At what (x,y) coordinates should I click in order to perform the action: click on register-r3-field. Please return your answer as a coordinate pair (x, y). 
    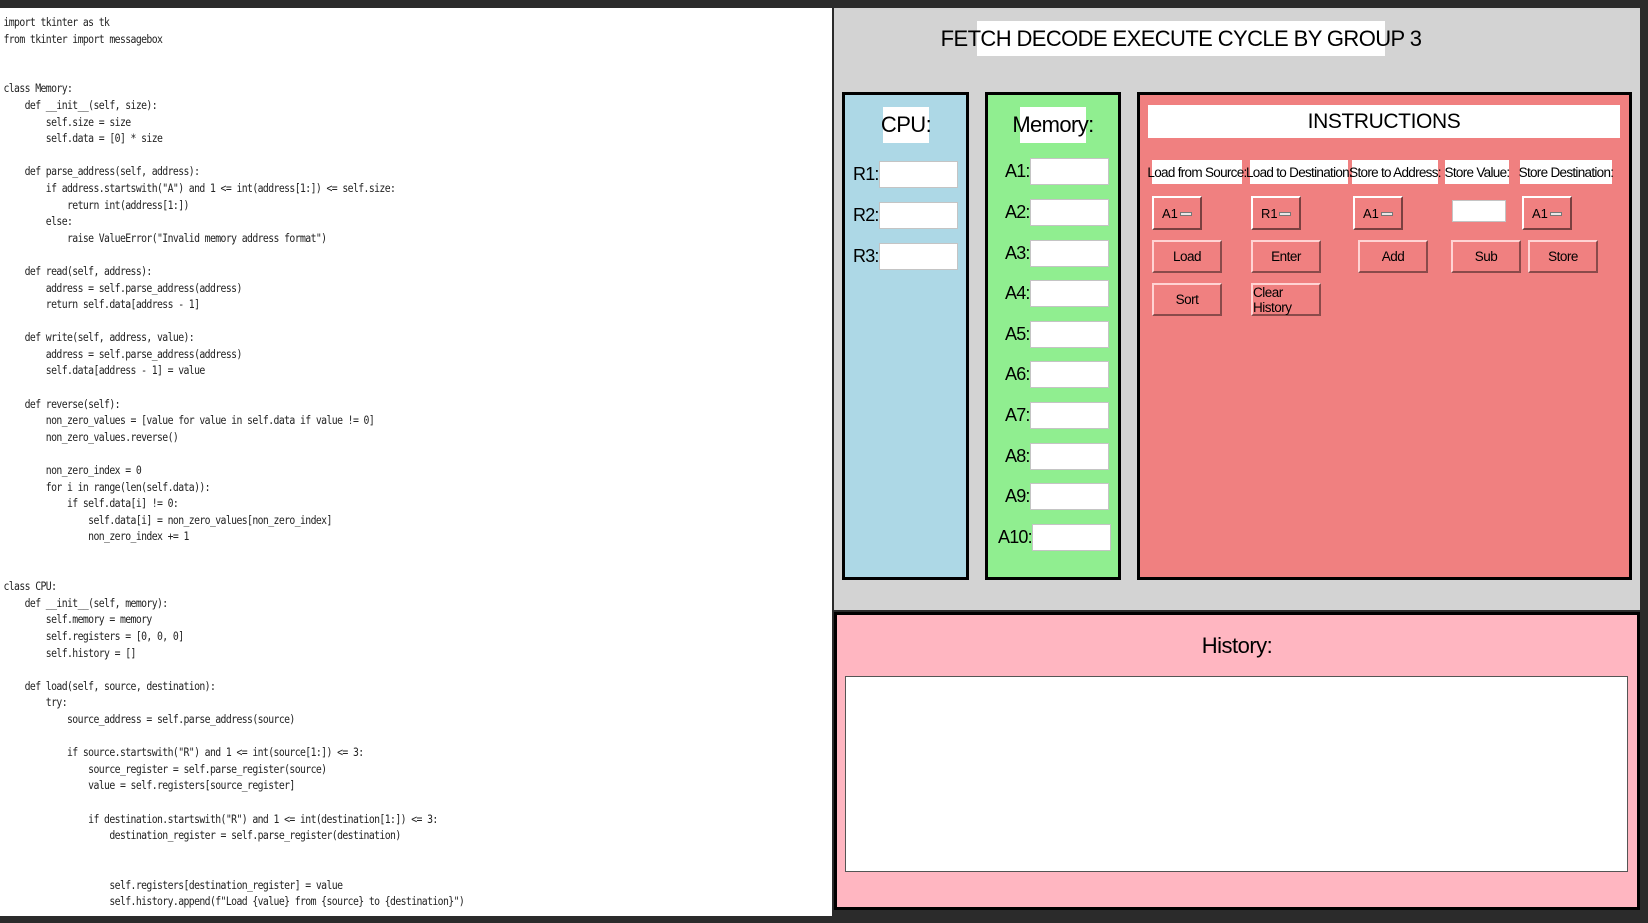
    Looking at the image, I should click on (918, 256).